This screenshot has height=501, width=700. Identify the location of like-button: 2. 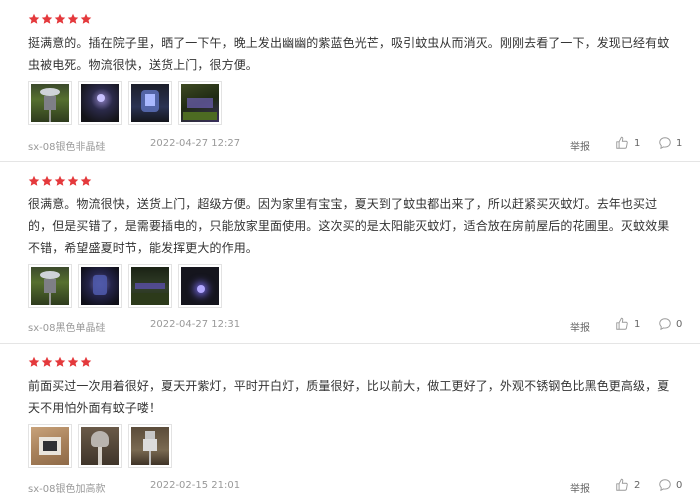
(627, 485).